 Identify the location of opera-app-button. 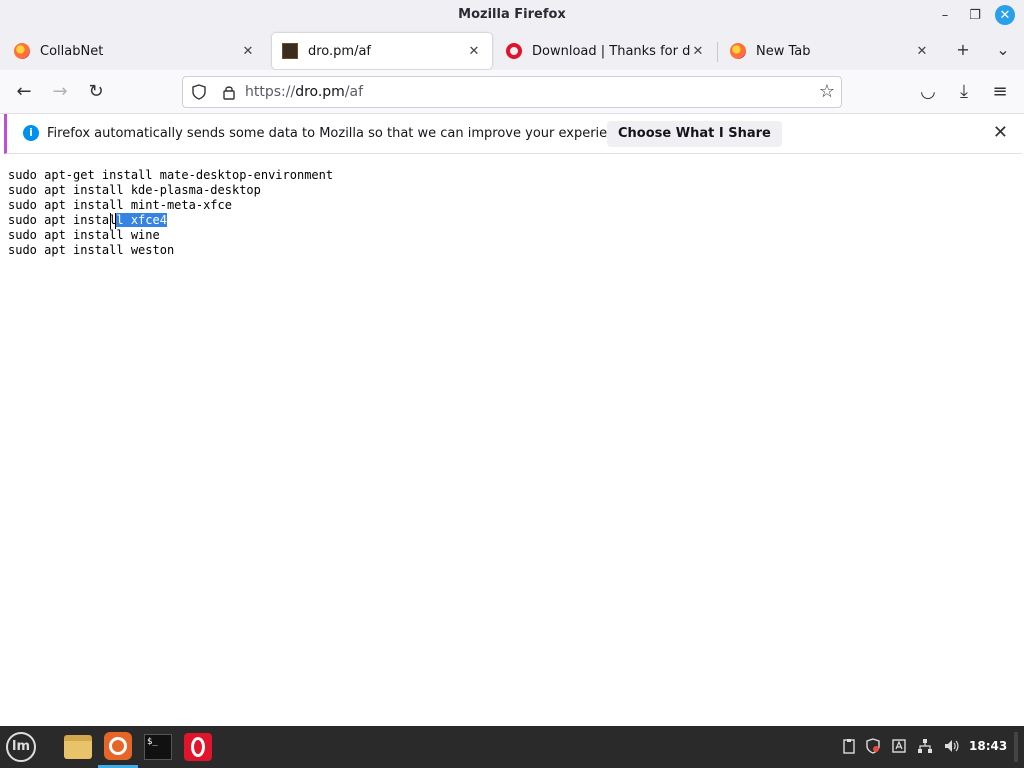
(198, 747).